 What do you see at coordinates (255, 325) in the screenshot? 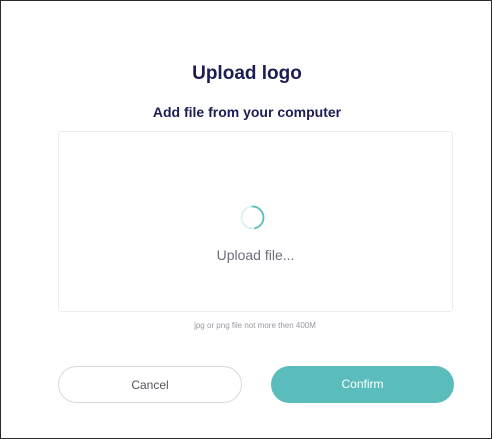
I see `file-format-hint: jpg or png file not more then 400M` at bounding box center [255, 325].